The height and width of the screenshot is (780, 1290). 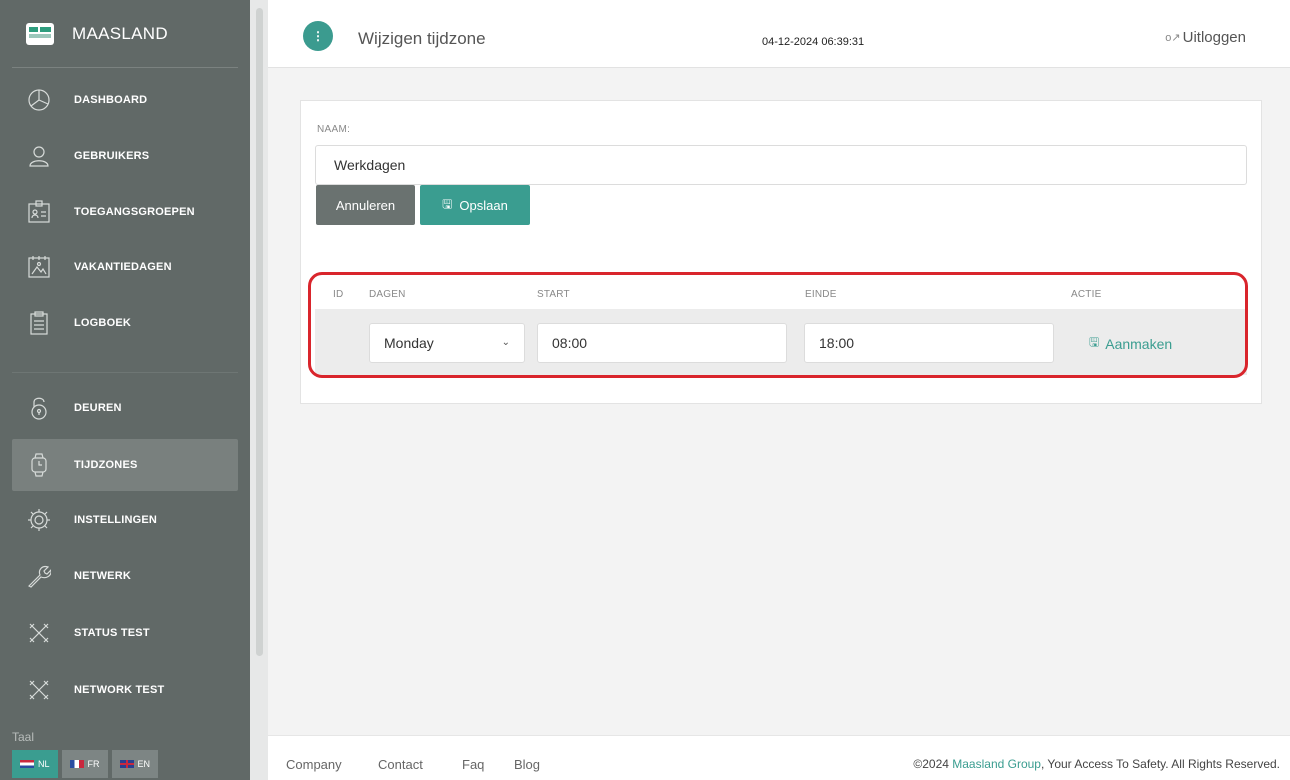 What do you see at coordinates (93, 764) in the screenshot?
I see `language-code: FR` at bounding box center [93, 764].